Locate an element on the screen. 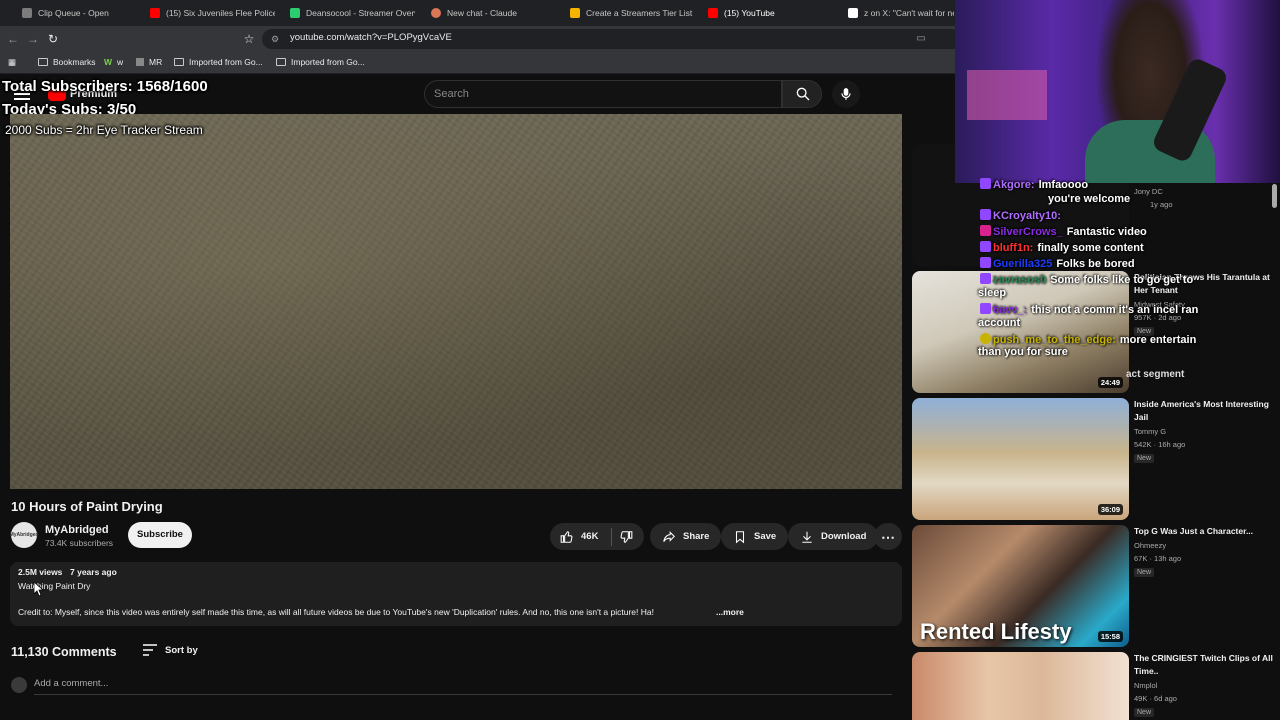 This screenshot has height=720, width=1280. voice-search-button is located at coordinates (846, 94).